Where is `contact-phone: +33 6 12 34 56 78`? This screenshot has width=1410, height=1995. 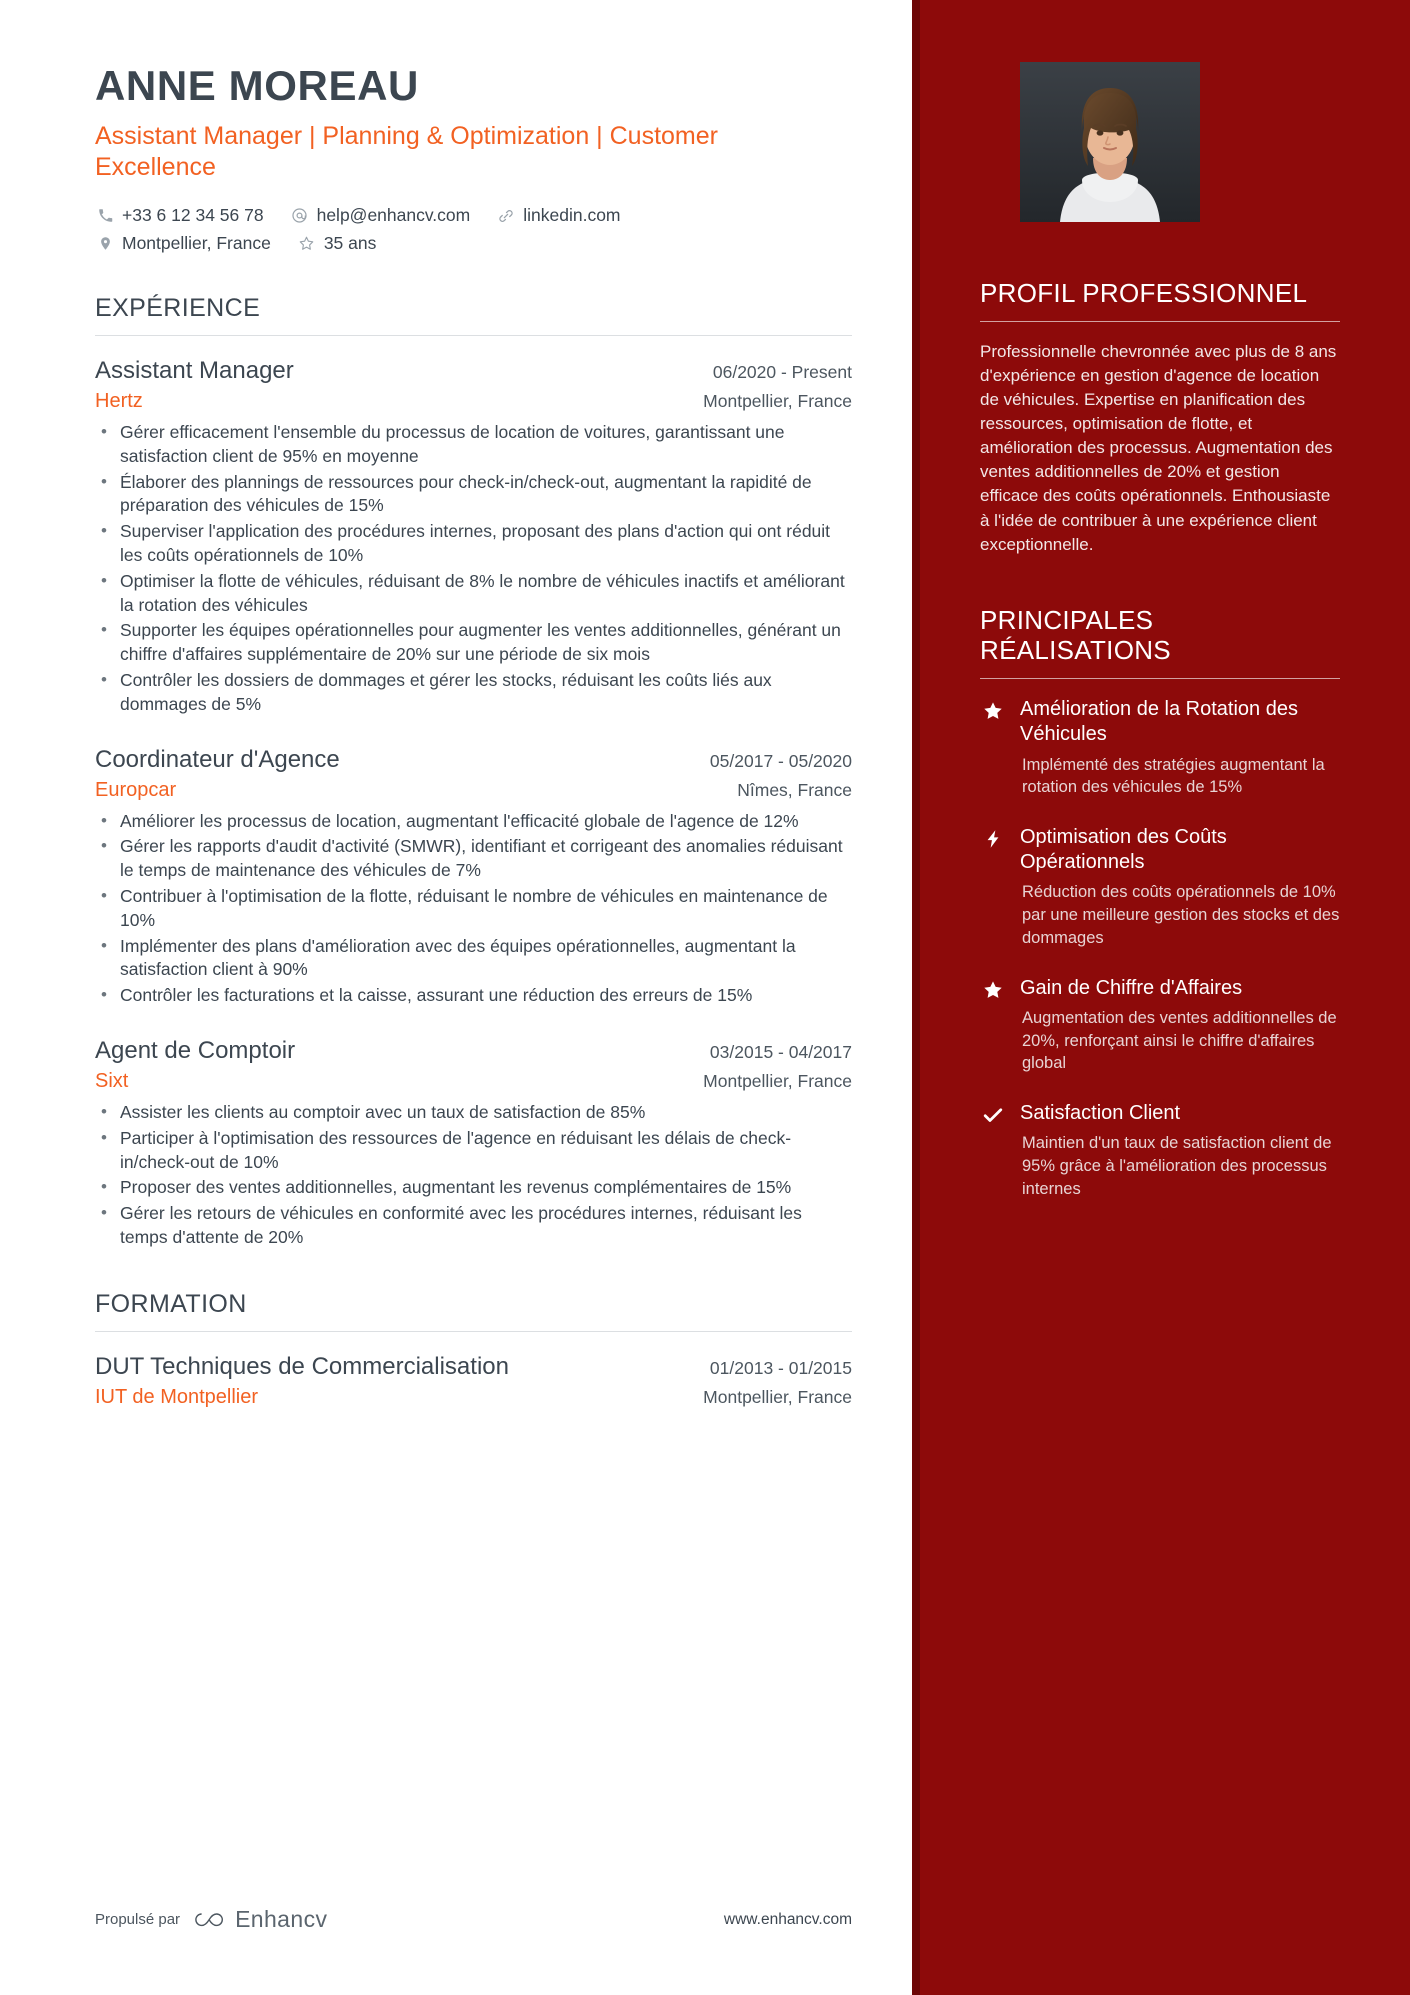 contact-phone: +33 6 12 34 56 78 is located at coordinates (179, 215).